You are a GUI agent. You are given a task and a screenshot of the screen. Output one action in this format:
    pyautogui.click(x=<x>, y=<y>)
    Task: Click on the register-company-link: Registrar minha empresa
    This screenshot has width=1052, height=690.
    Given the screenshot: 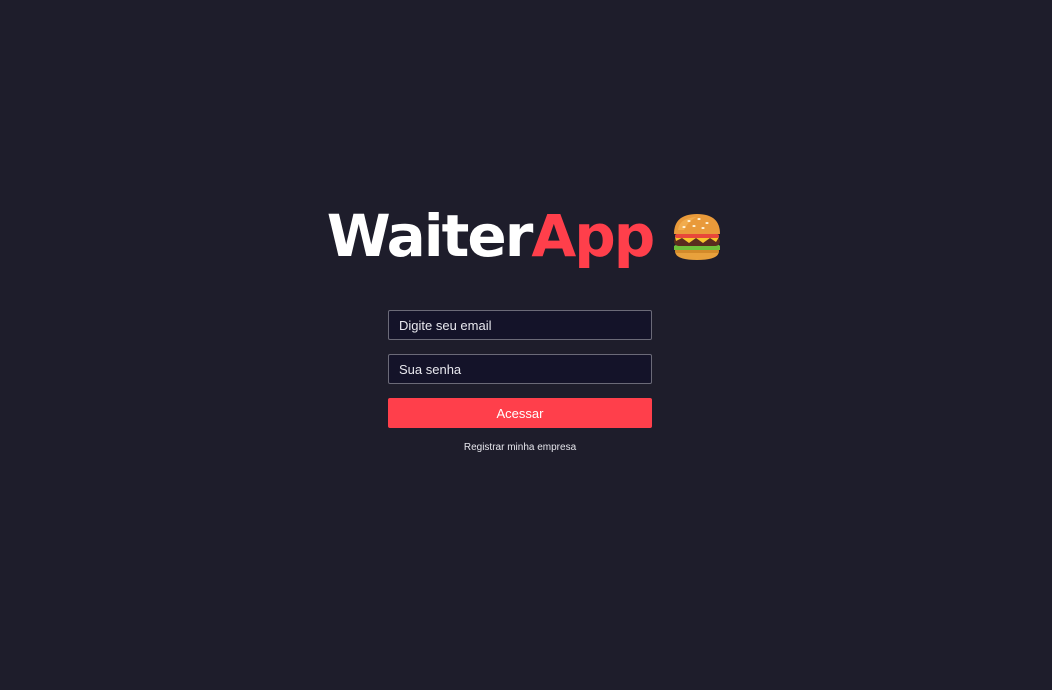 What is the action you would take?
    pyautogui.click(x=520, y=447)
    